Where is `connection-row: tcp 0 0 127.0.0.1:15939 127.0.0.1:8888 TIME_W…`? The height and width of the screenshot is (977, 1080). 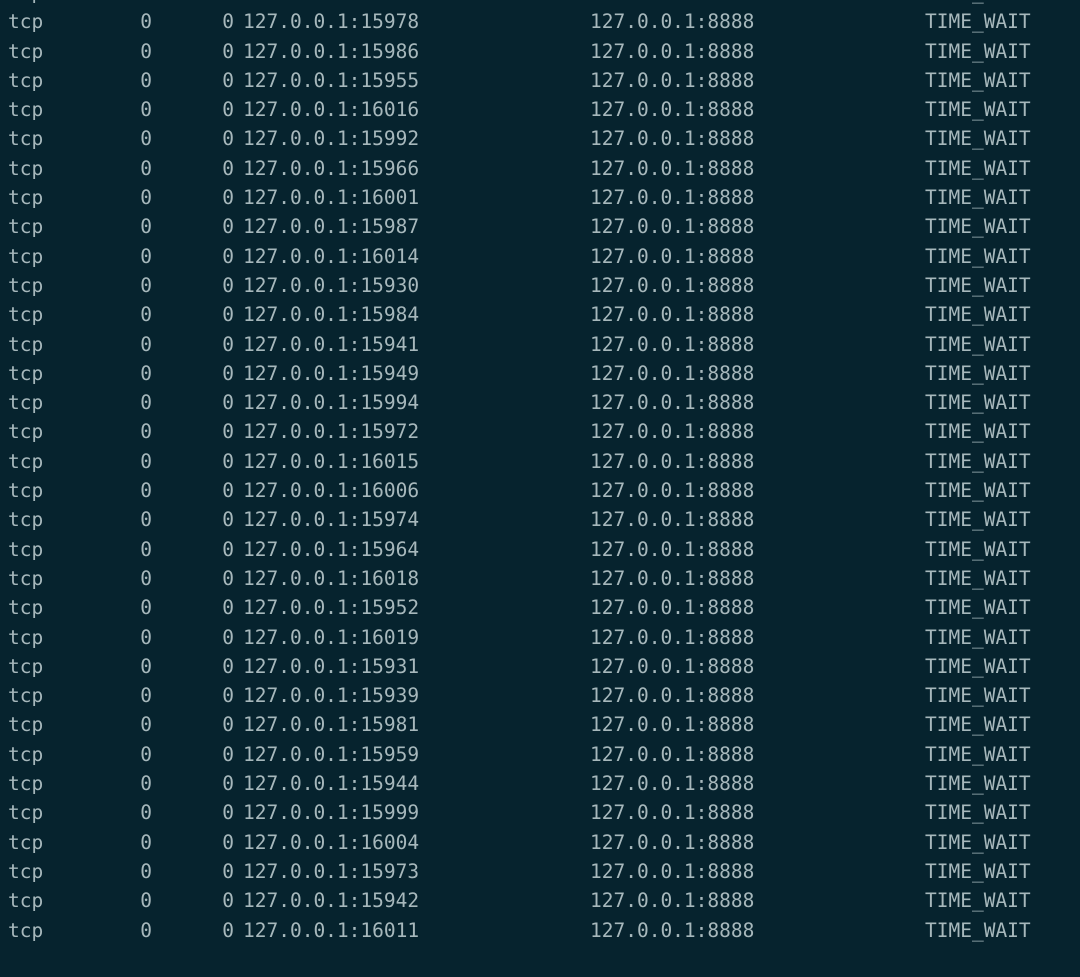
connection-row: tcp 0 0 127.0.0.1:15939 127.0.0.1:8888 TIME_W… is located at coordinates (540, 695).